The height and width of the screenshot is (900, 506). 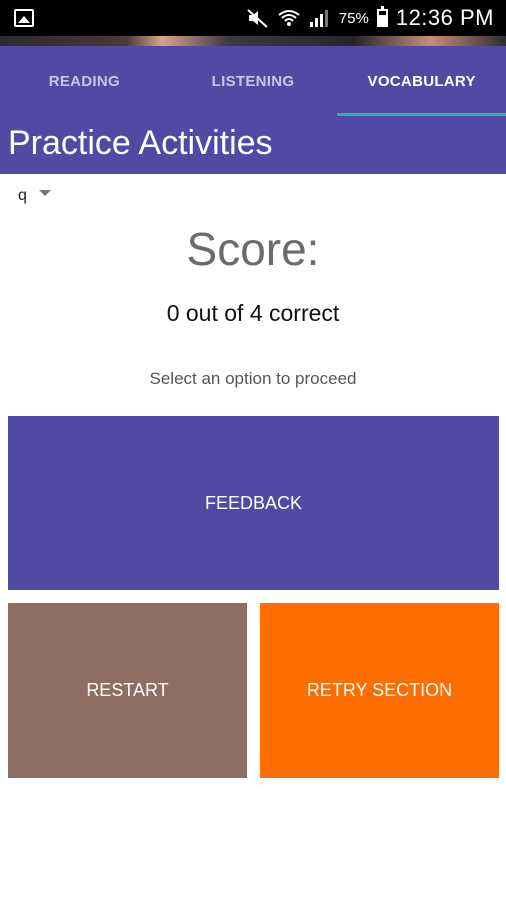 I want to click on tab-vocabulary: VOCABULARY, so click(x=421, y=81).